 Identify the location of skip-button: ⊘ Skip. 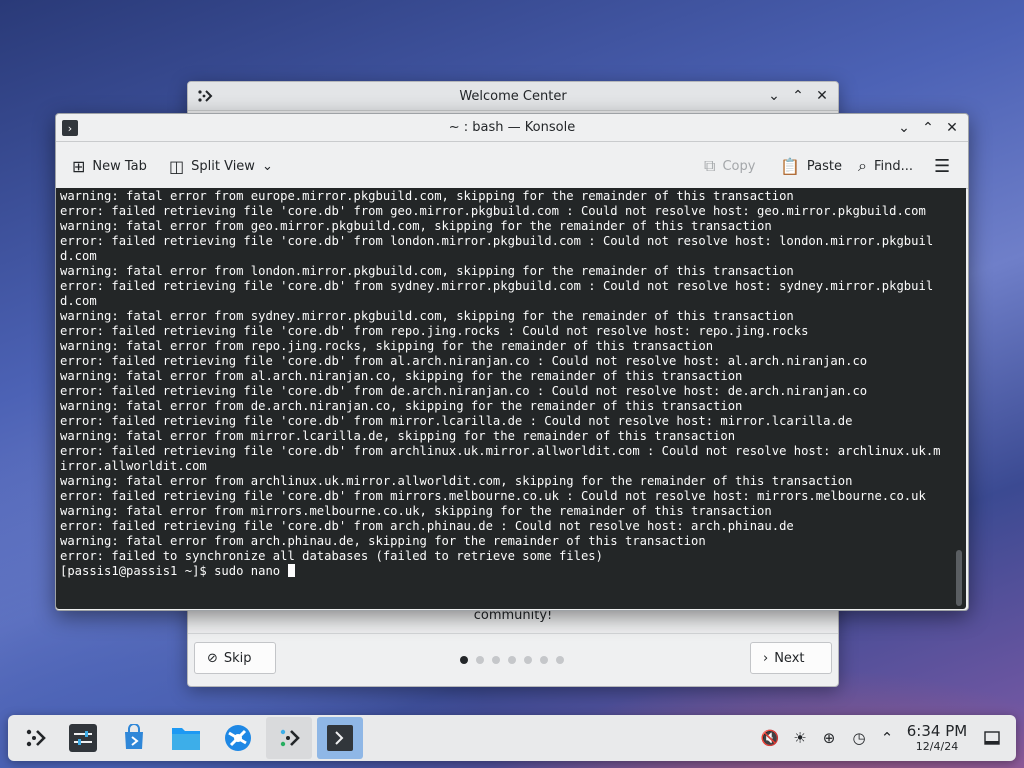
(235, 658).